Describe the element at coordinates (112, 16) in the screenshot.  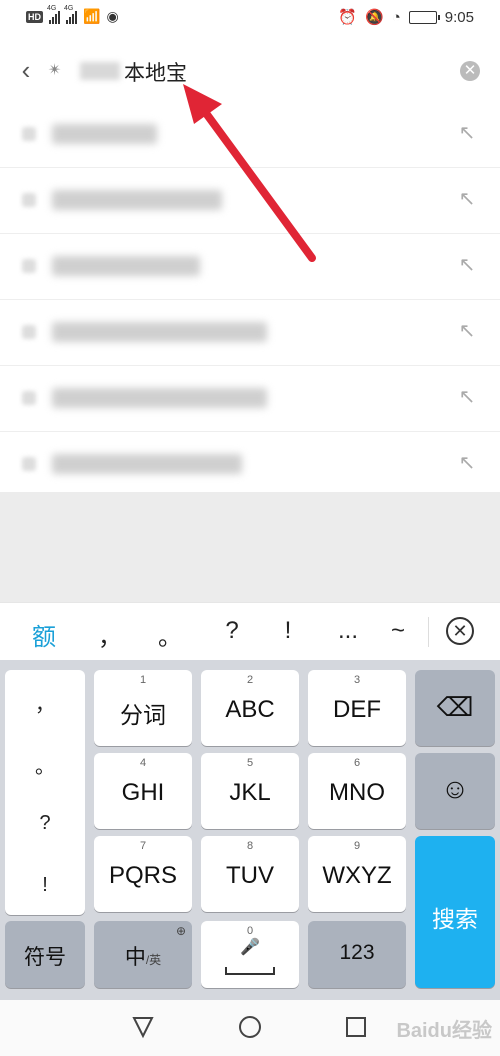
I see `eye-icon: ◉` at that location.